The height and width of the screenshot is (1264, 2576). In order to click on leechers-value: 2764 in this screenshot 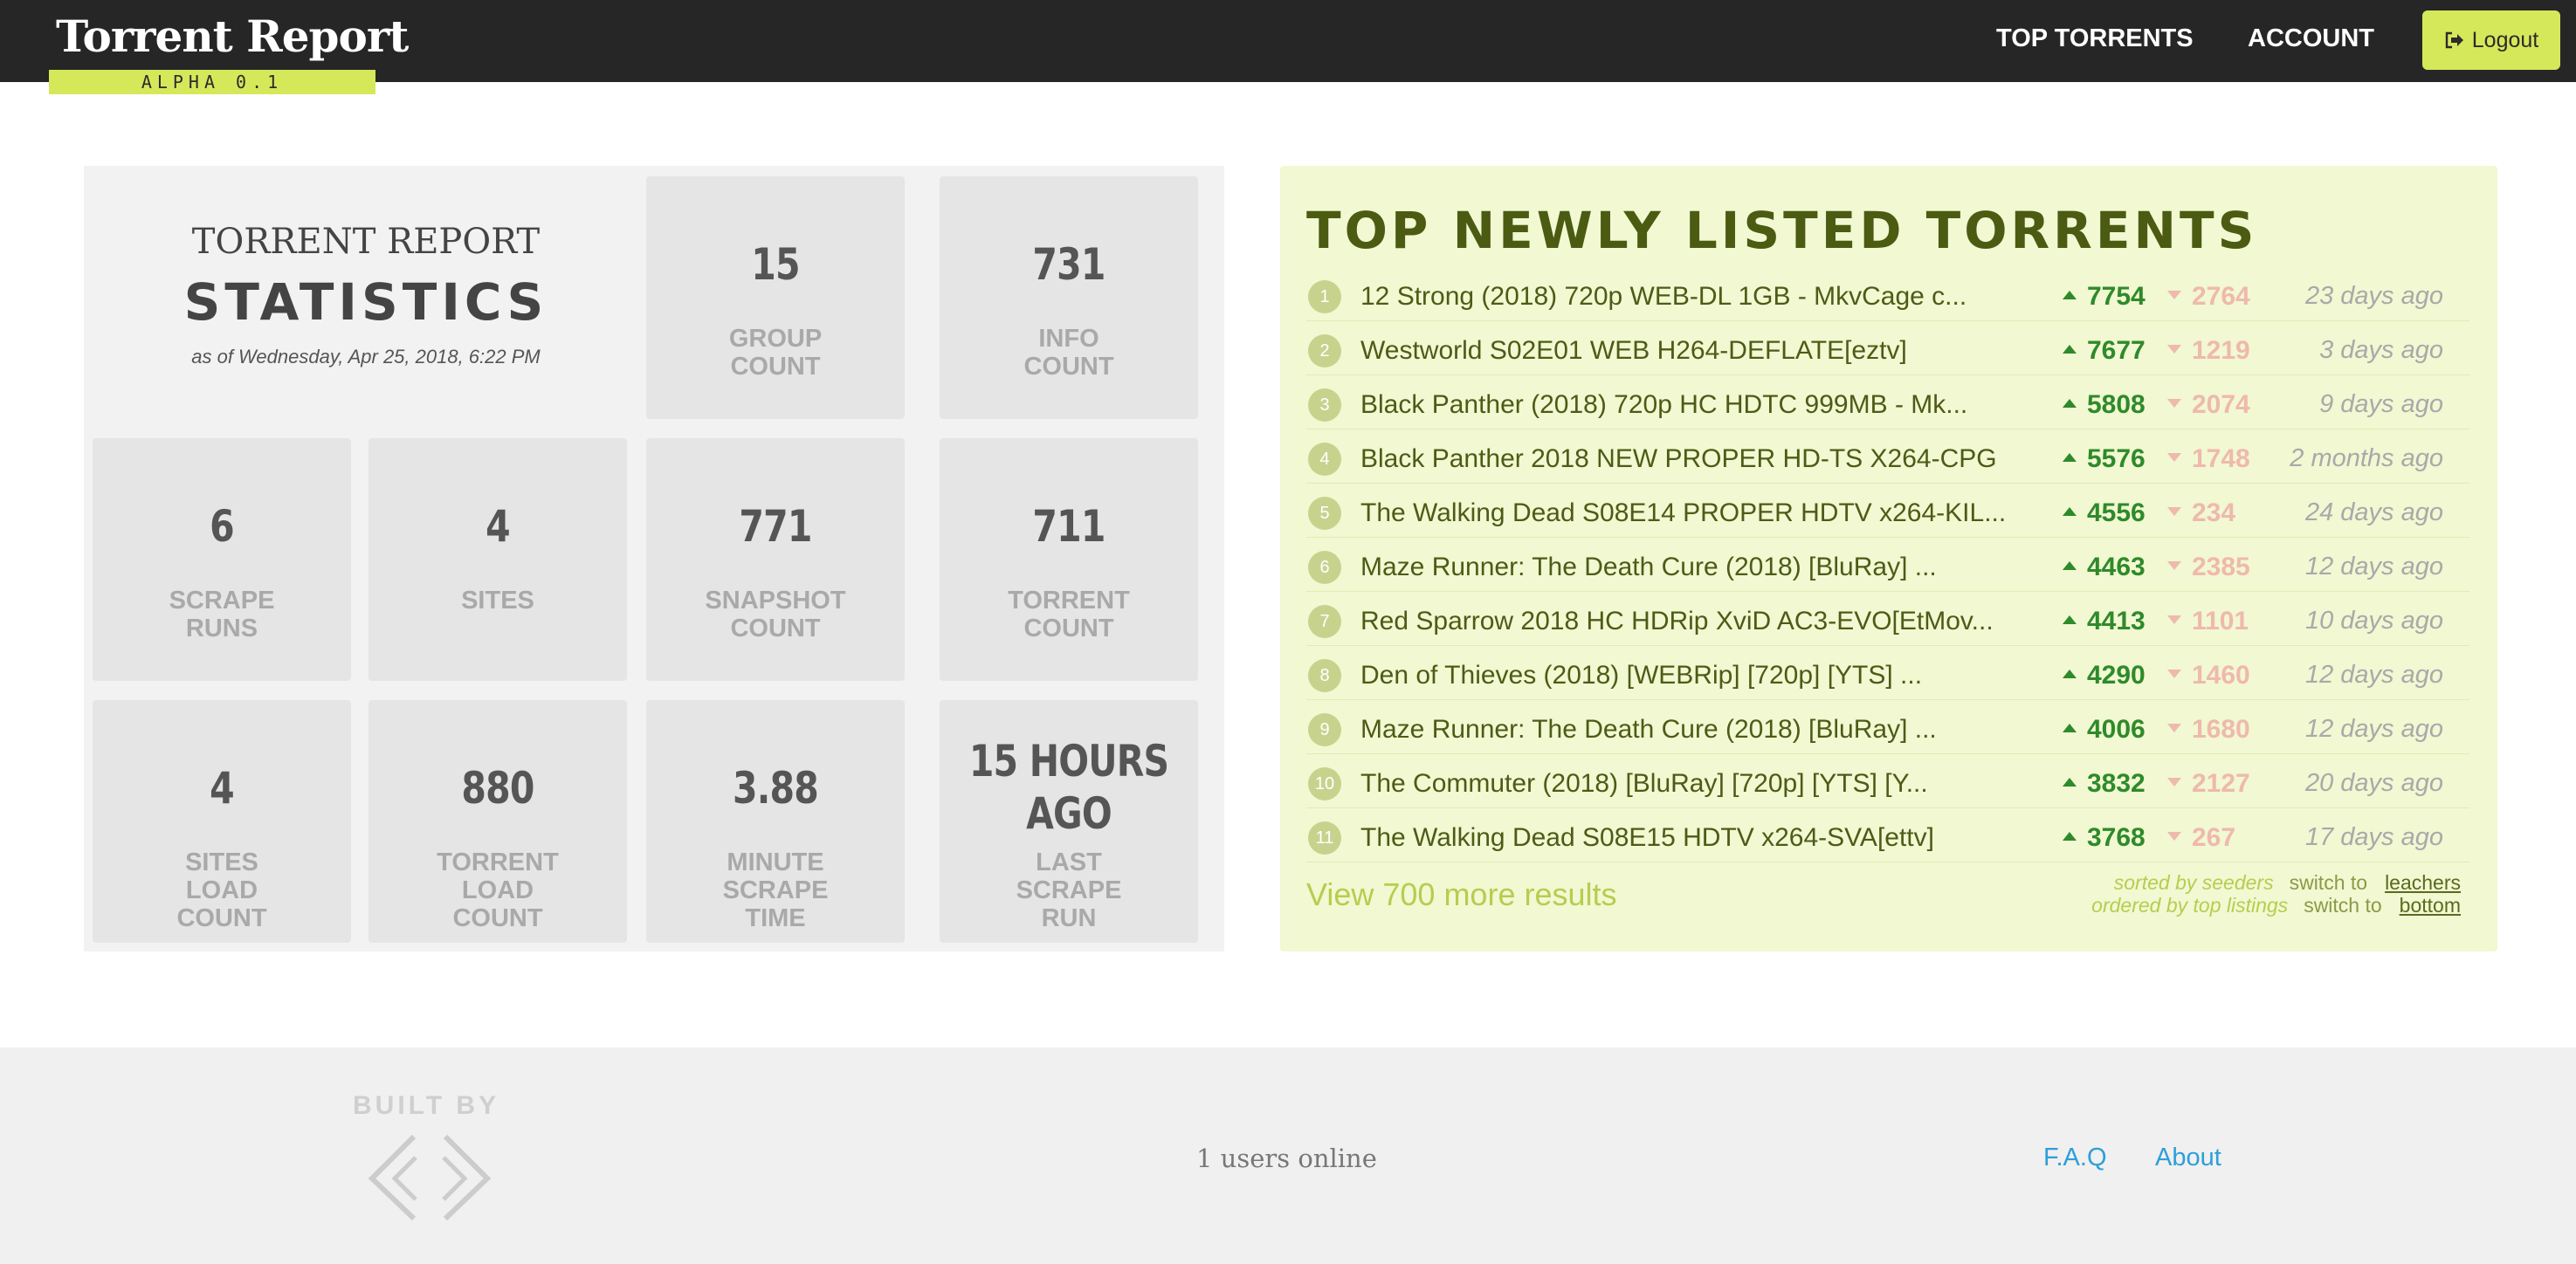, I will do `click(2221, 297)`.